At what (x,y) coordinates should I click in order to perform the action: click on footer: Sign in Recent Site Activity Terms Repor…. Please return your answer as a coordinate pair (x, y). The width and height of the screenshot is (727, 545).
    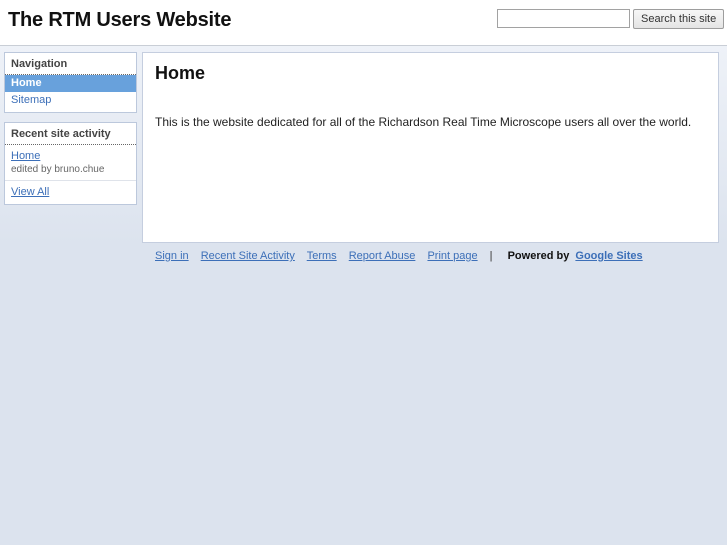
    Looking at the image, I should click on (430, 256).